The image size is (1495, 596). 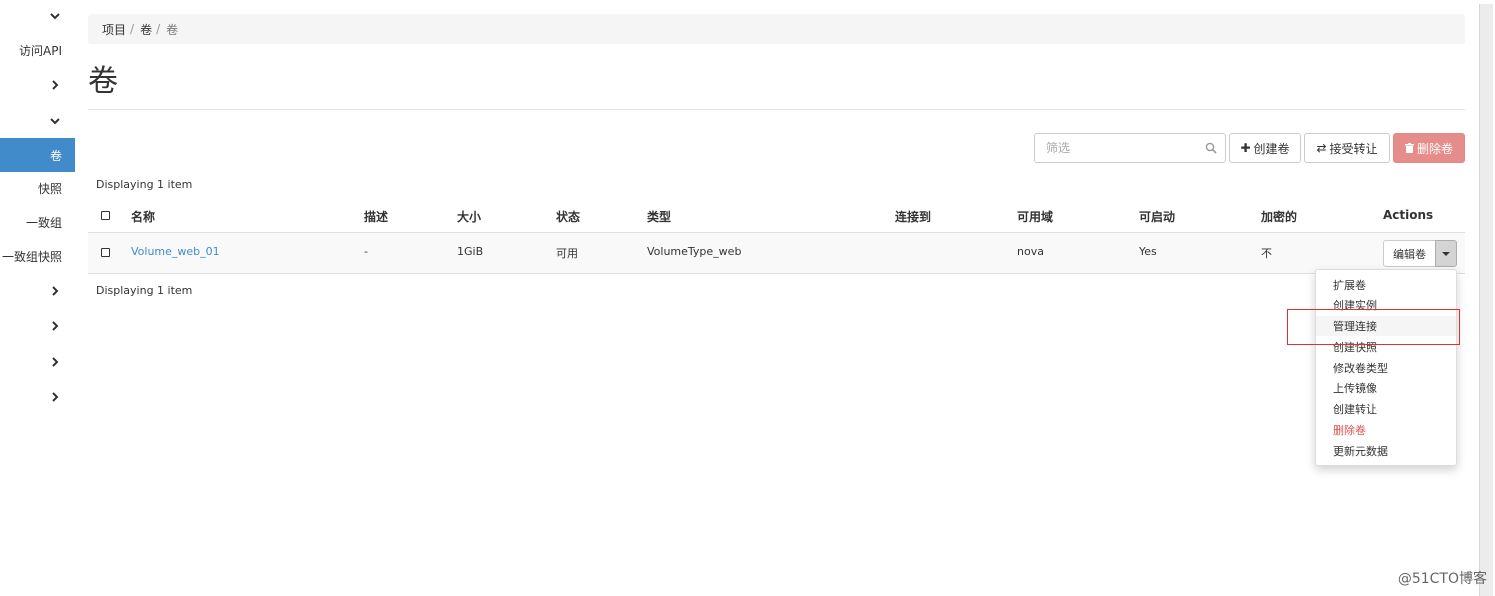 I want to click on delete-volumes-label: 删除卷, so click(x=1434, y=148).